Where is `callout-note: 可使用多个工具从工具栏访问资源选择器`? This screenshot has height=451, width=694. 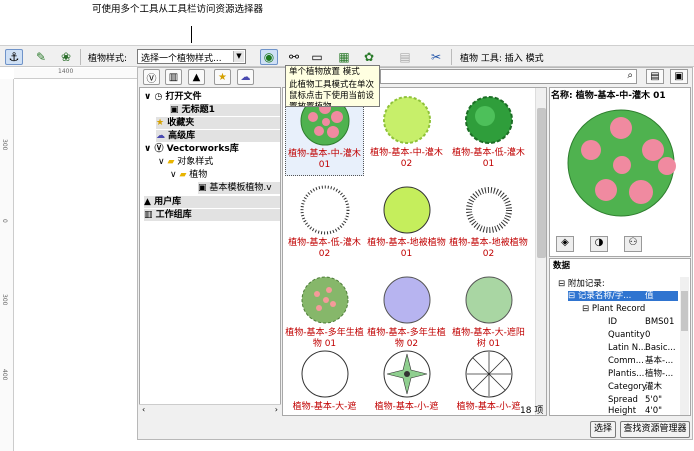
callout-note: 可使用多个工具从工具栏访问资源选择器 is located at coordinates (178, 9).